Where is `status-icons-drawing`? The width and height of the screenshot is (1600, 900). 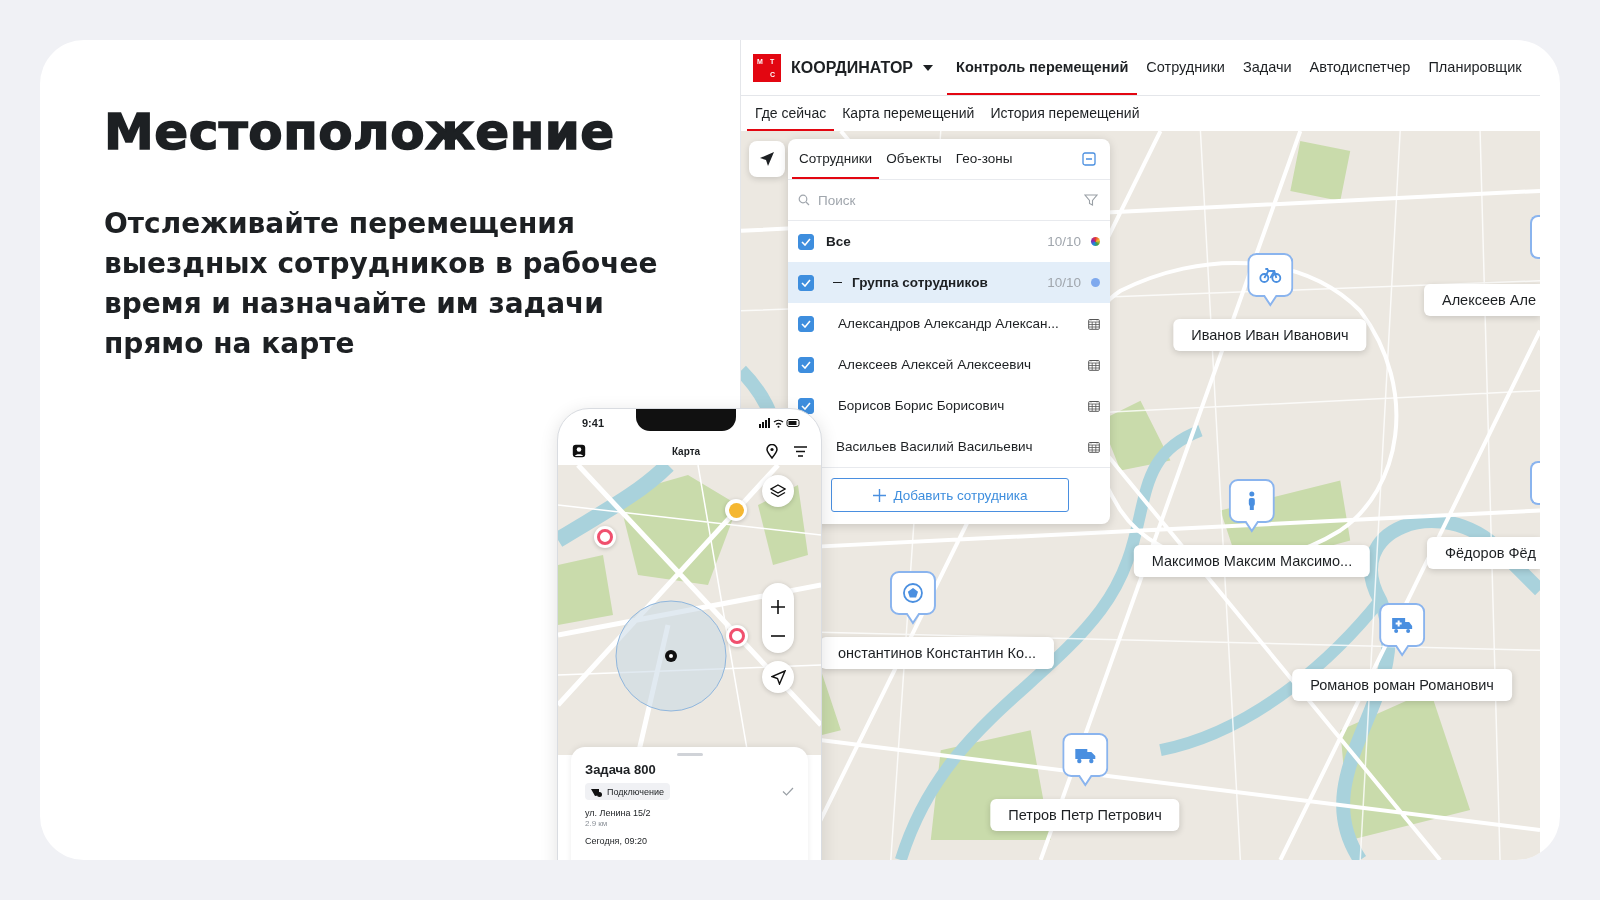
status-icons-drawing is located at coordinates (780, 423).